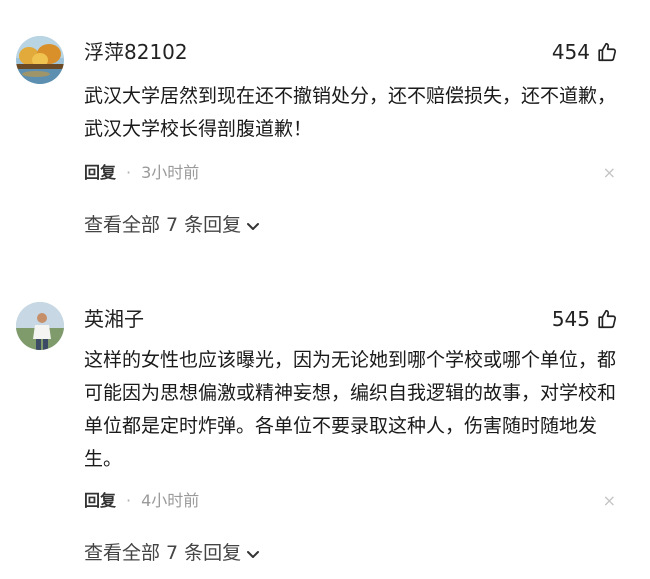 This screenshot has height=579, width=650. Describe the element at coordinates (170, 172) in the screenshot. I see `timestamp: 3小时前` at that location.